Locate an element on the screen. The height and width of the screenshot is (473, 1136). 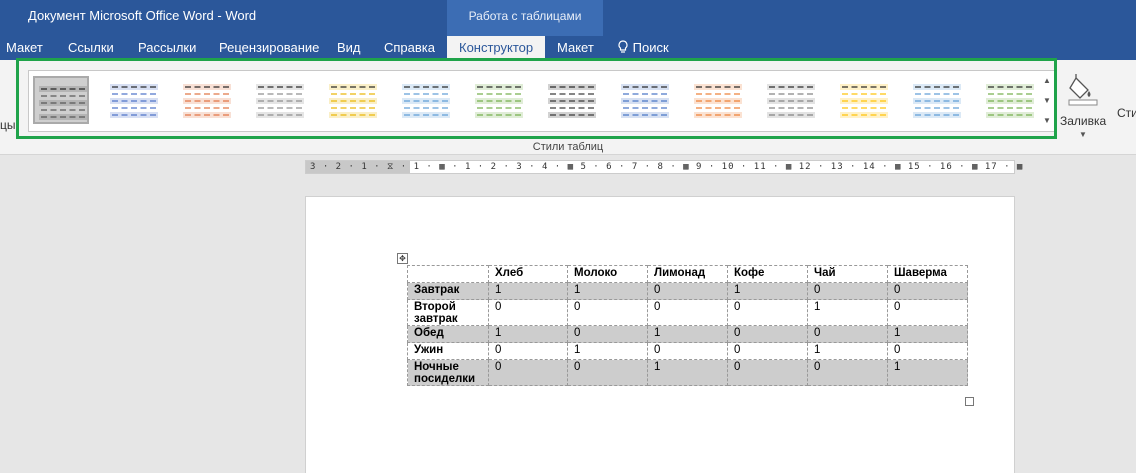
table-row: Ужин 0 1 0 0 1 0 is located at coordinates (687, 351).